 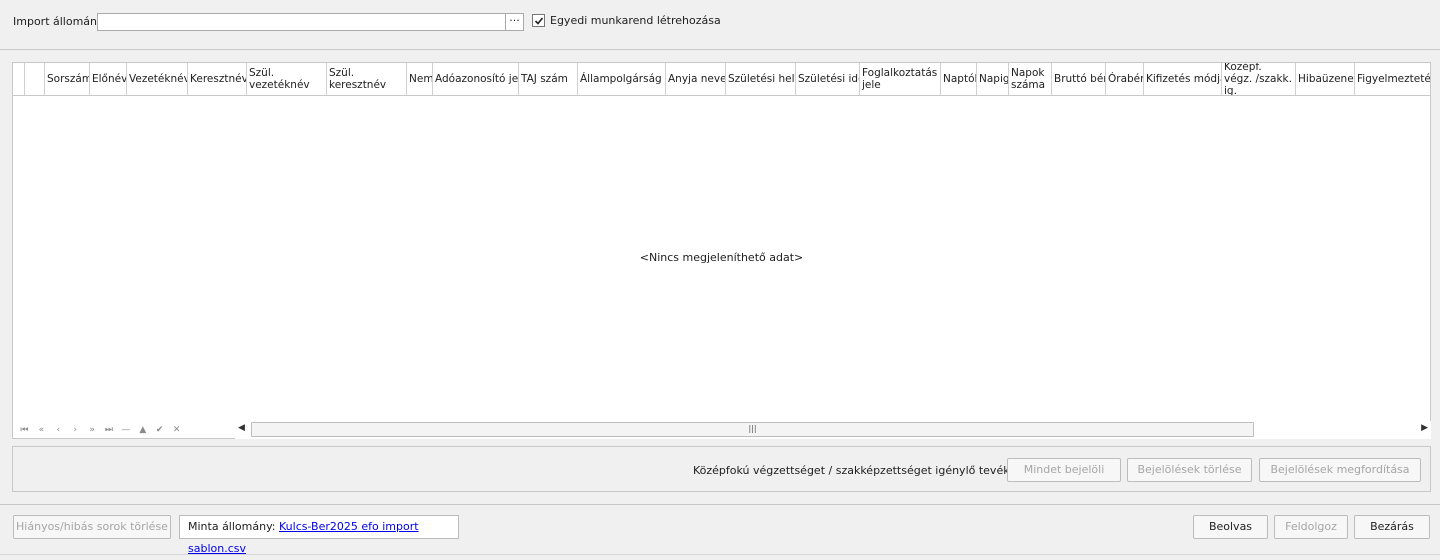 What do you see at coordinates (752, 429) in the screenshot?
I see `scroll-thumb: |||` at bounding box center [752, 429].